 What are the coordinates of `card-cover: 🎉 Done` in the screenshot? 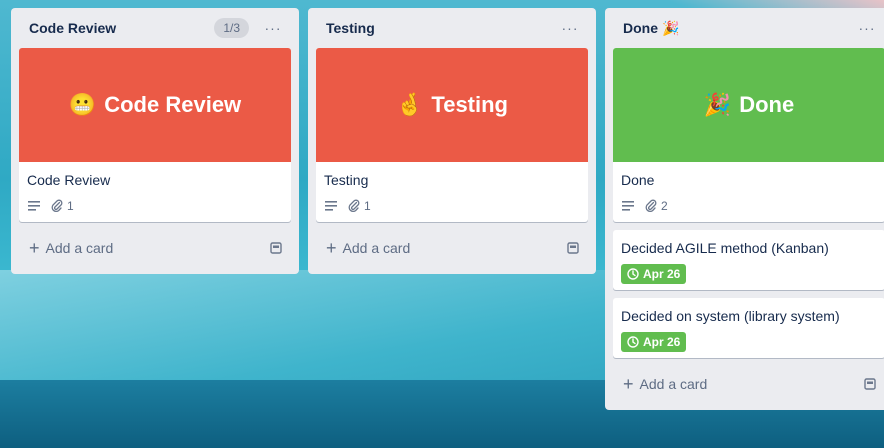 It's located at (748, 105).